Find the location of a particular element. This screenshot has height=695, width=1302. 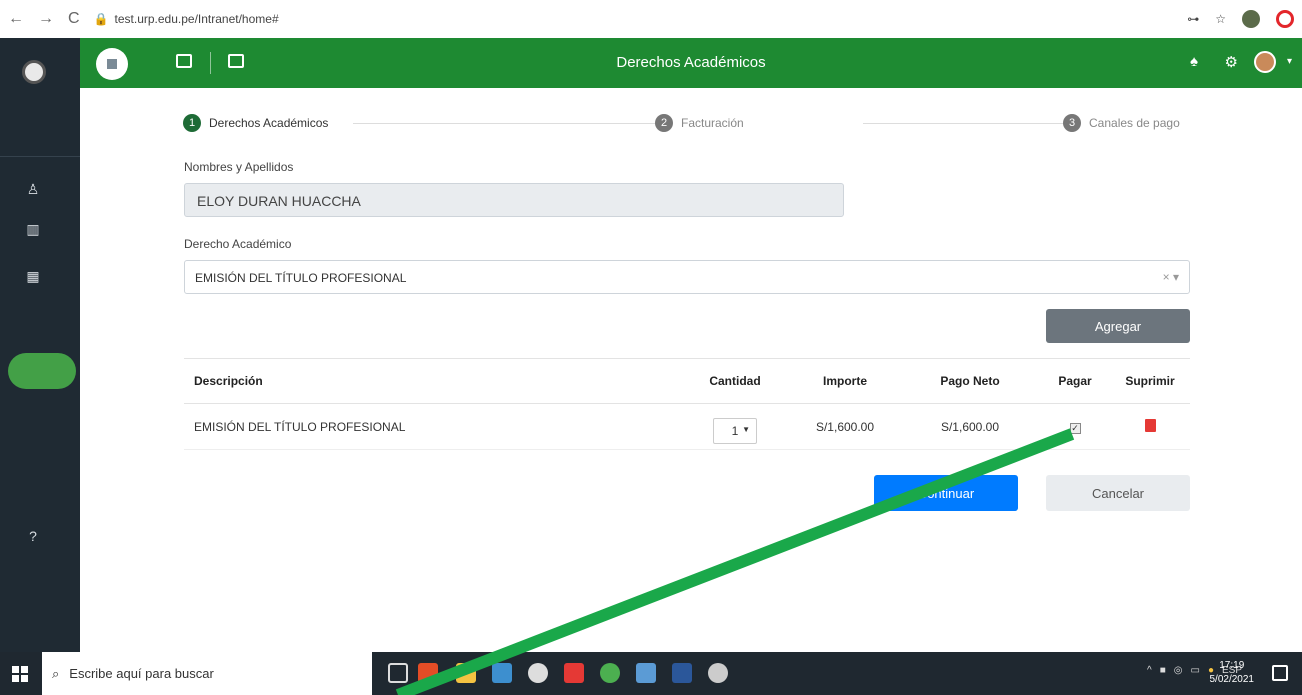

chrome-icon is located at coordinates (610, 673).